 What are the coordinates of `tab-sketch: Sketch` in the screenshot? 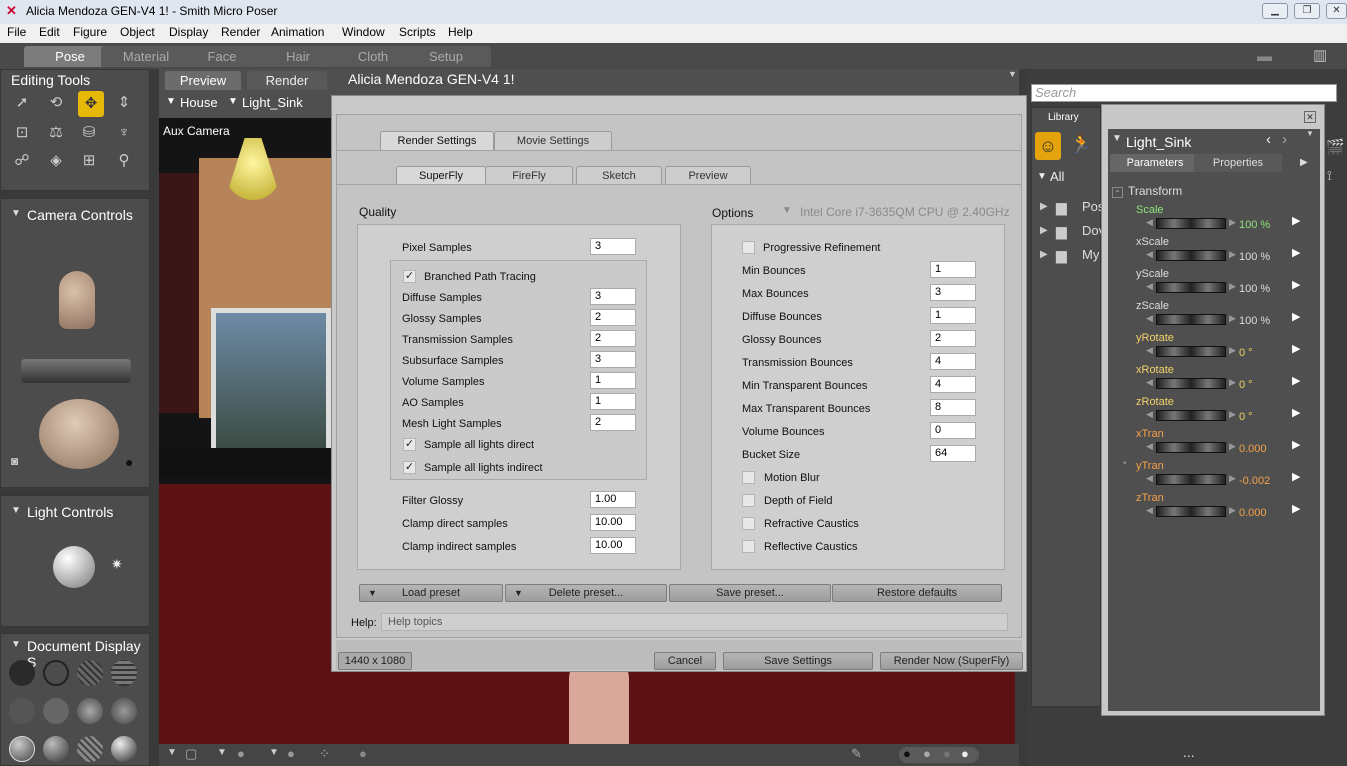 It's located at (619, 175).